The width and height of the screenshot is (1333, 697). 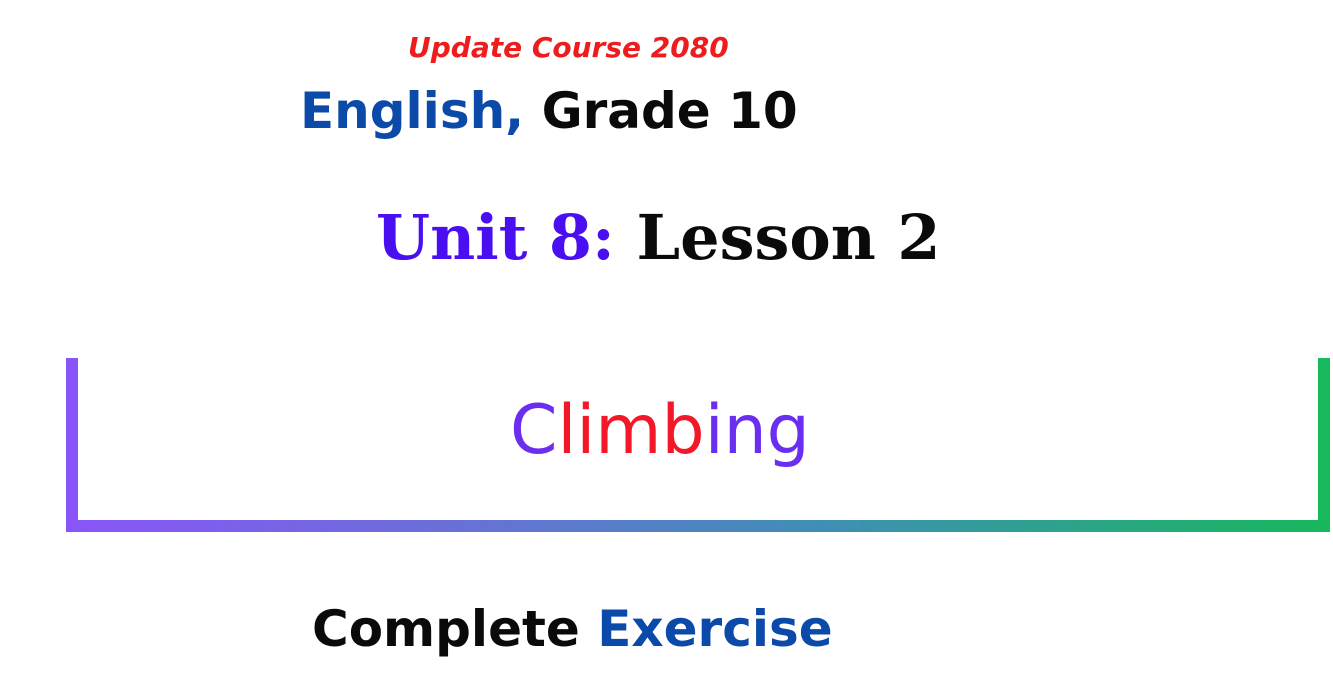 What do you see at coordinates (631, 430) in the screenshot?
I see `lesson-title-part2: limb` at bounding box center [631, 430].